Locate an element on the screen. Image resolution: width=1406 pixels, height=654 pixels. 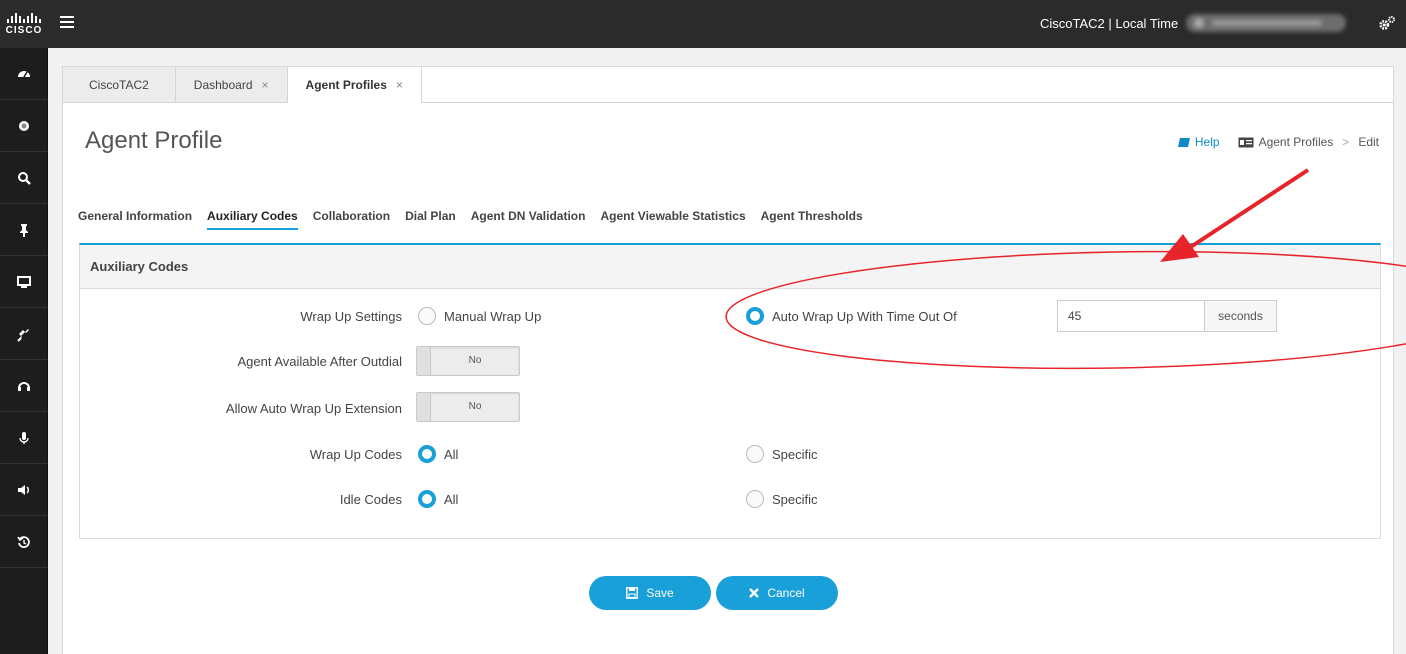
subtab-auxiliary-codes: Auxiliary Codes is located at coordinates (252, 219).